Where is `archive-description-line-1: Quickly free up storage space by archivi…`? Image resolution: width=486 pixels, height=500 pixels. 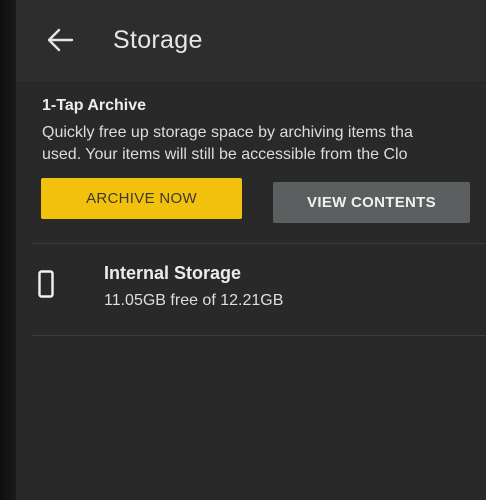 archive-description-line-1: Quickly free up storage space by archivi… is located at coordinates (227, 132).